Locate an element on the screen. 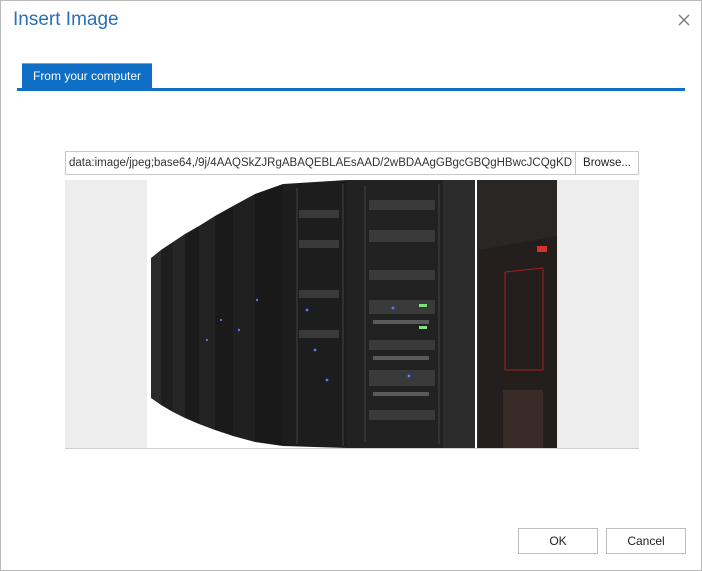  ok-button: OK is located at coordinates (558, 541).